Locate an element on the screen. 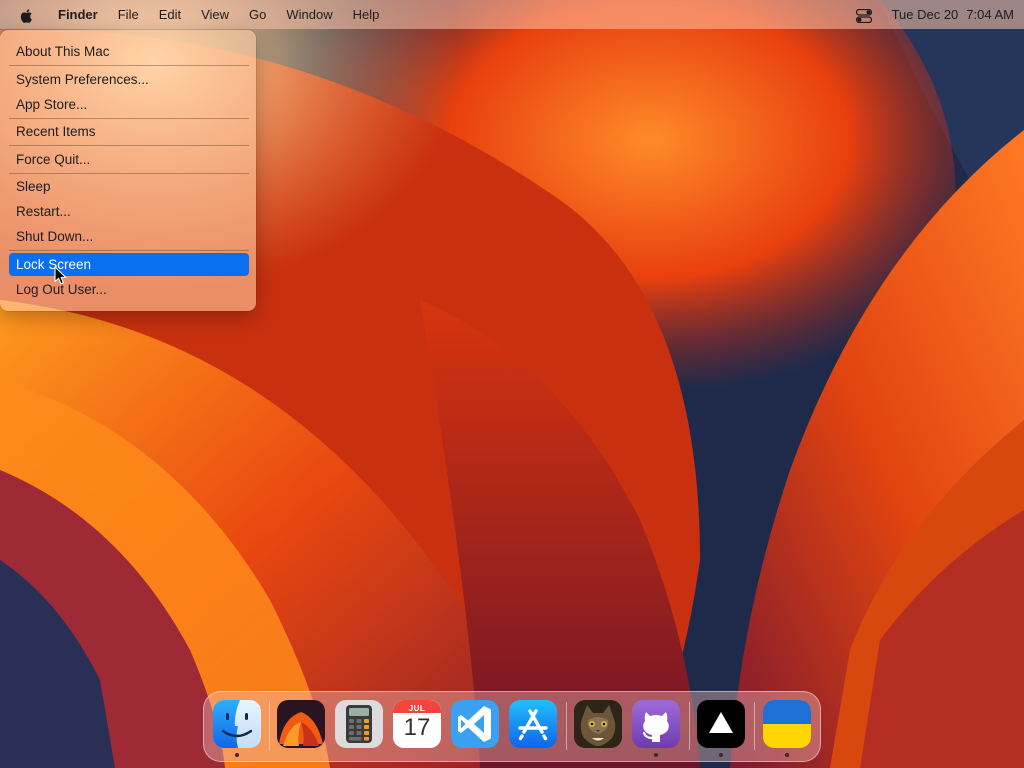 Image resolution: width=1024 pixels, height=768 pixels. ukraine-flag-icon is located at coordinates (787, 724).